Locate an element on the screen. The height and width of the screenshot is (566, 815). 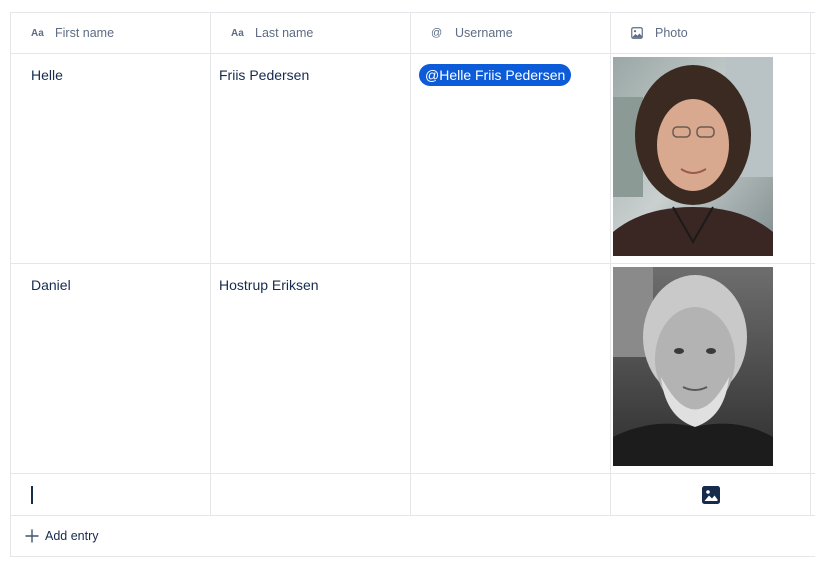
last-name-cell: Friis Pedersen is located at coordinates (311, 158).